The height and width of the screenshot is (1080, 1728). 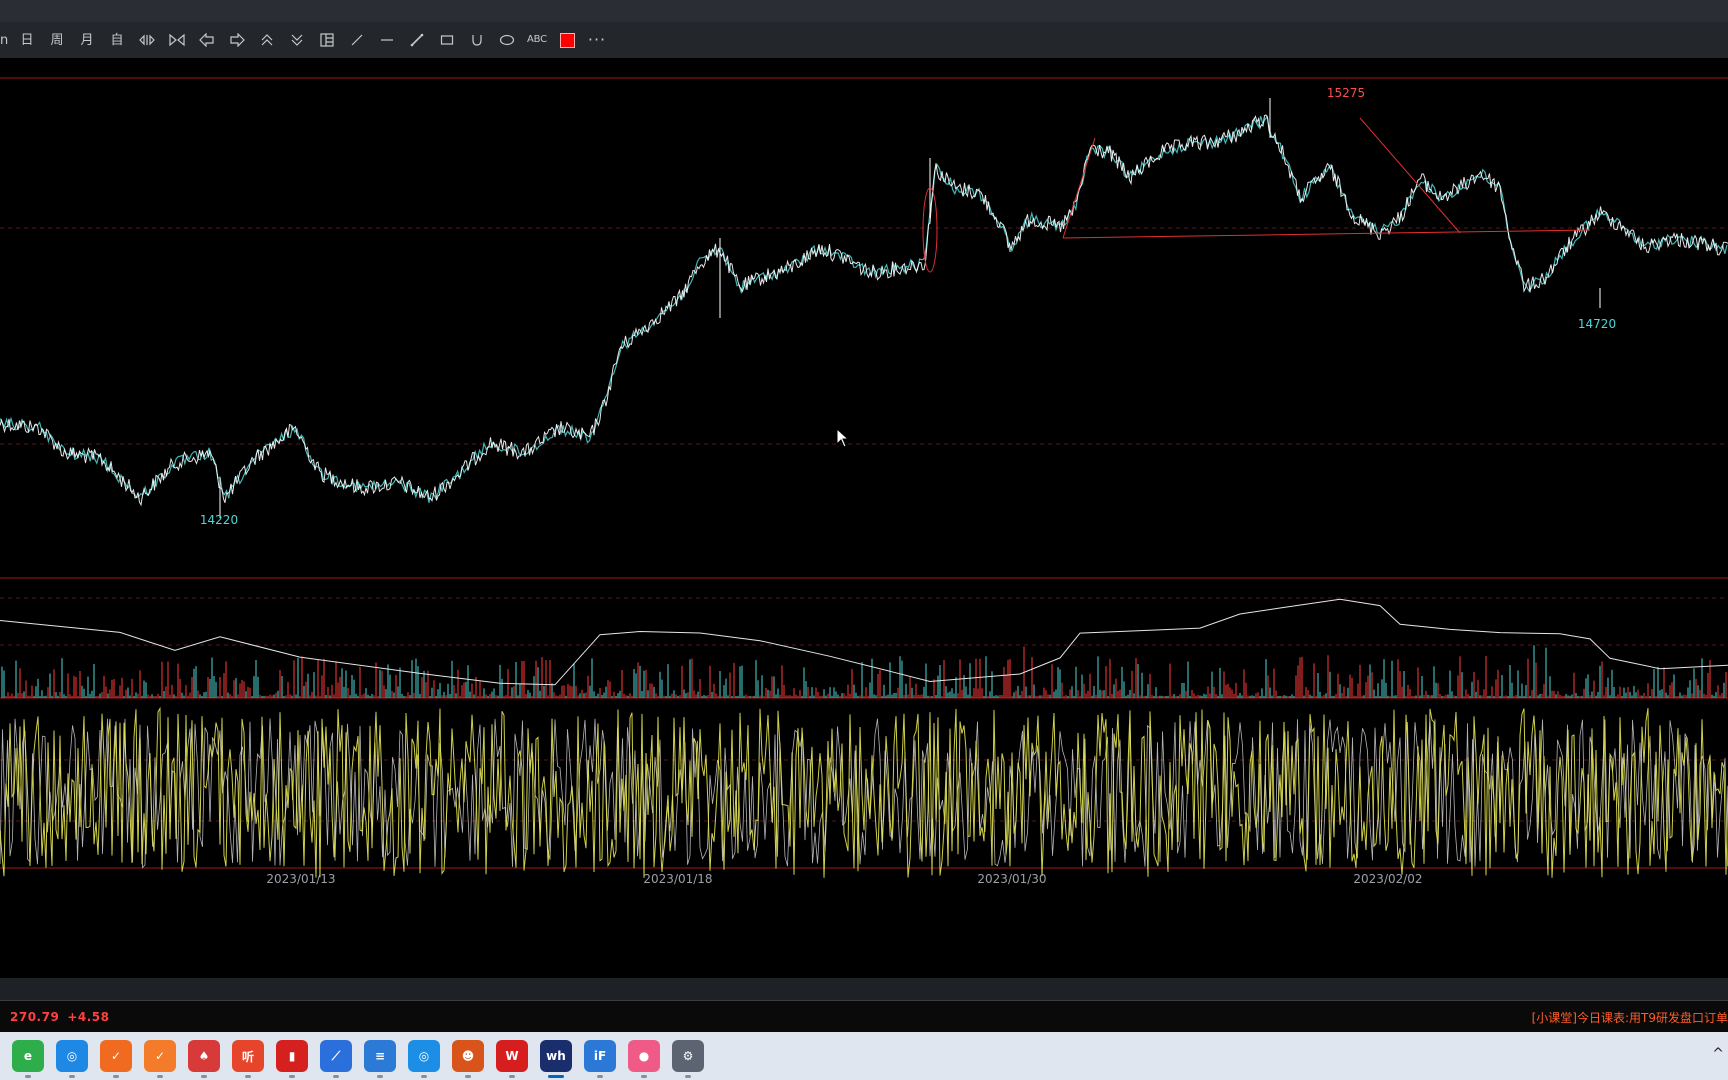 I want to click on tool-color-button, so click(x=567, y=40).